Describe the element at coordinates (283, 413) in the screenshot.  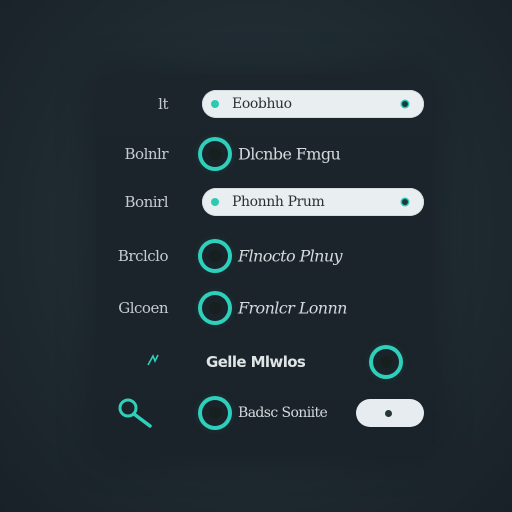
I see `option-label: Badsc Soniite` at that location.